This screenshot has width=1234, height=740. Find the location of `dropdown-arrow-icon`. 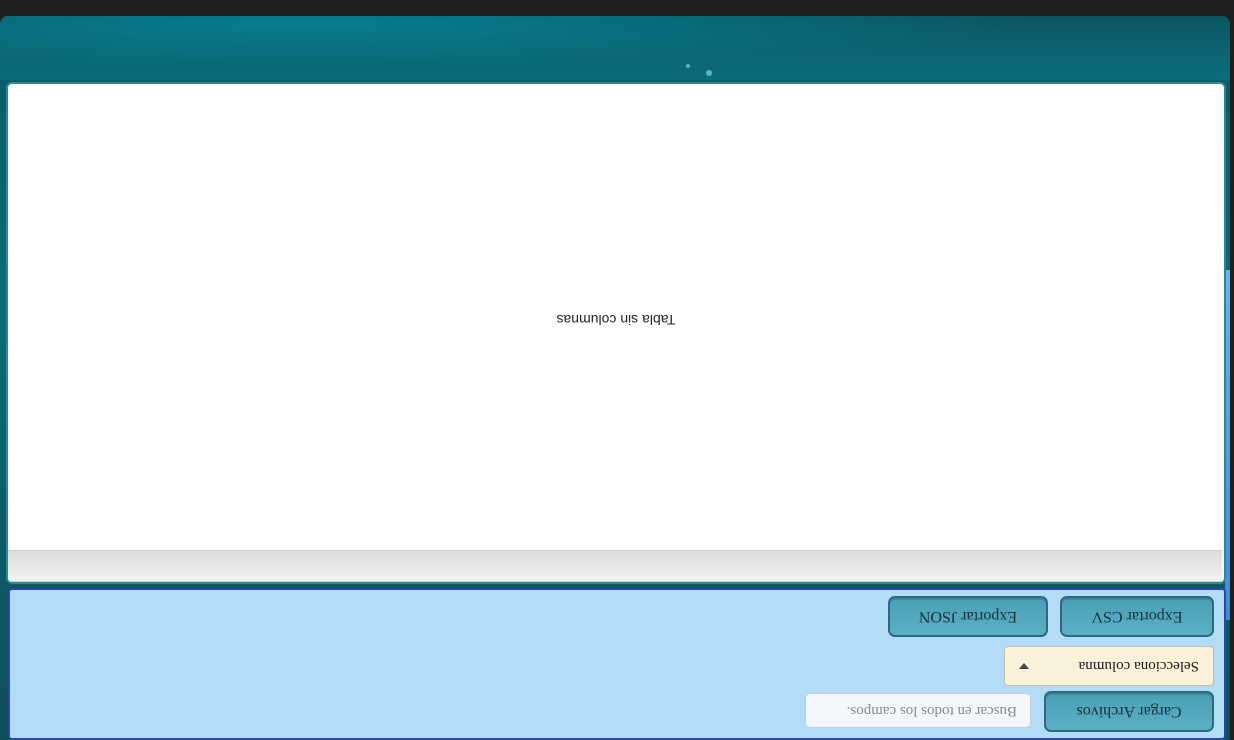

dropdown-arrow-icon is located at coordinates (1024, 666).